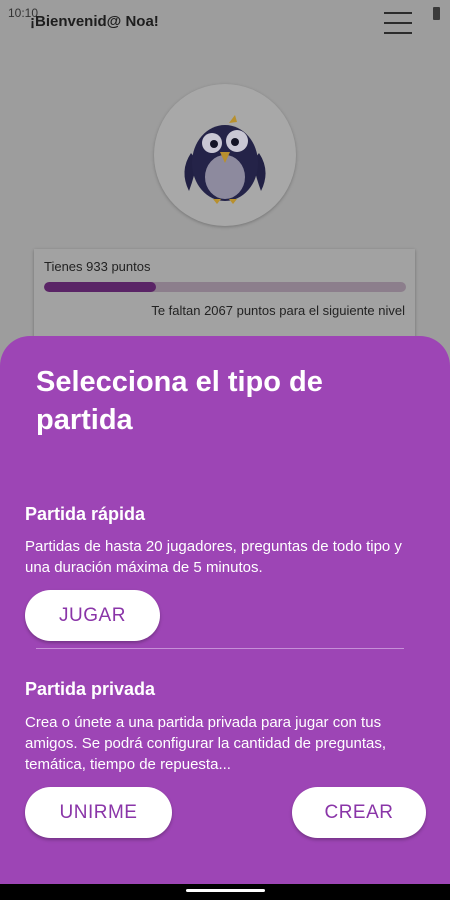 This screenshot has height=900, width=450. I want to click on battery-icon, so click(436, 13).